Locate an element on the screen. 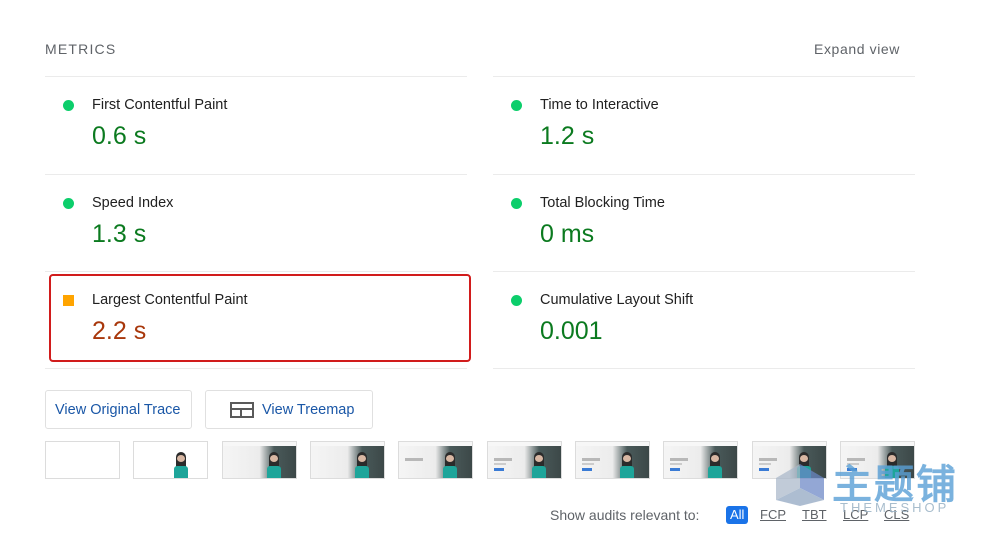  metrics-title: METRICS is located at coordinates (81, 49).